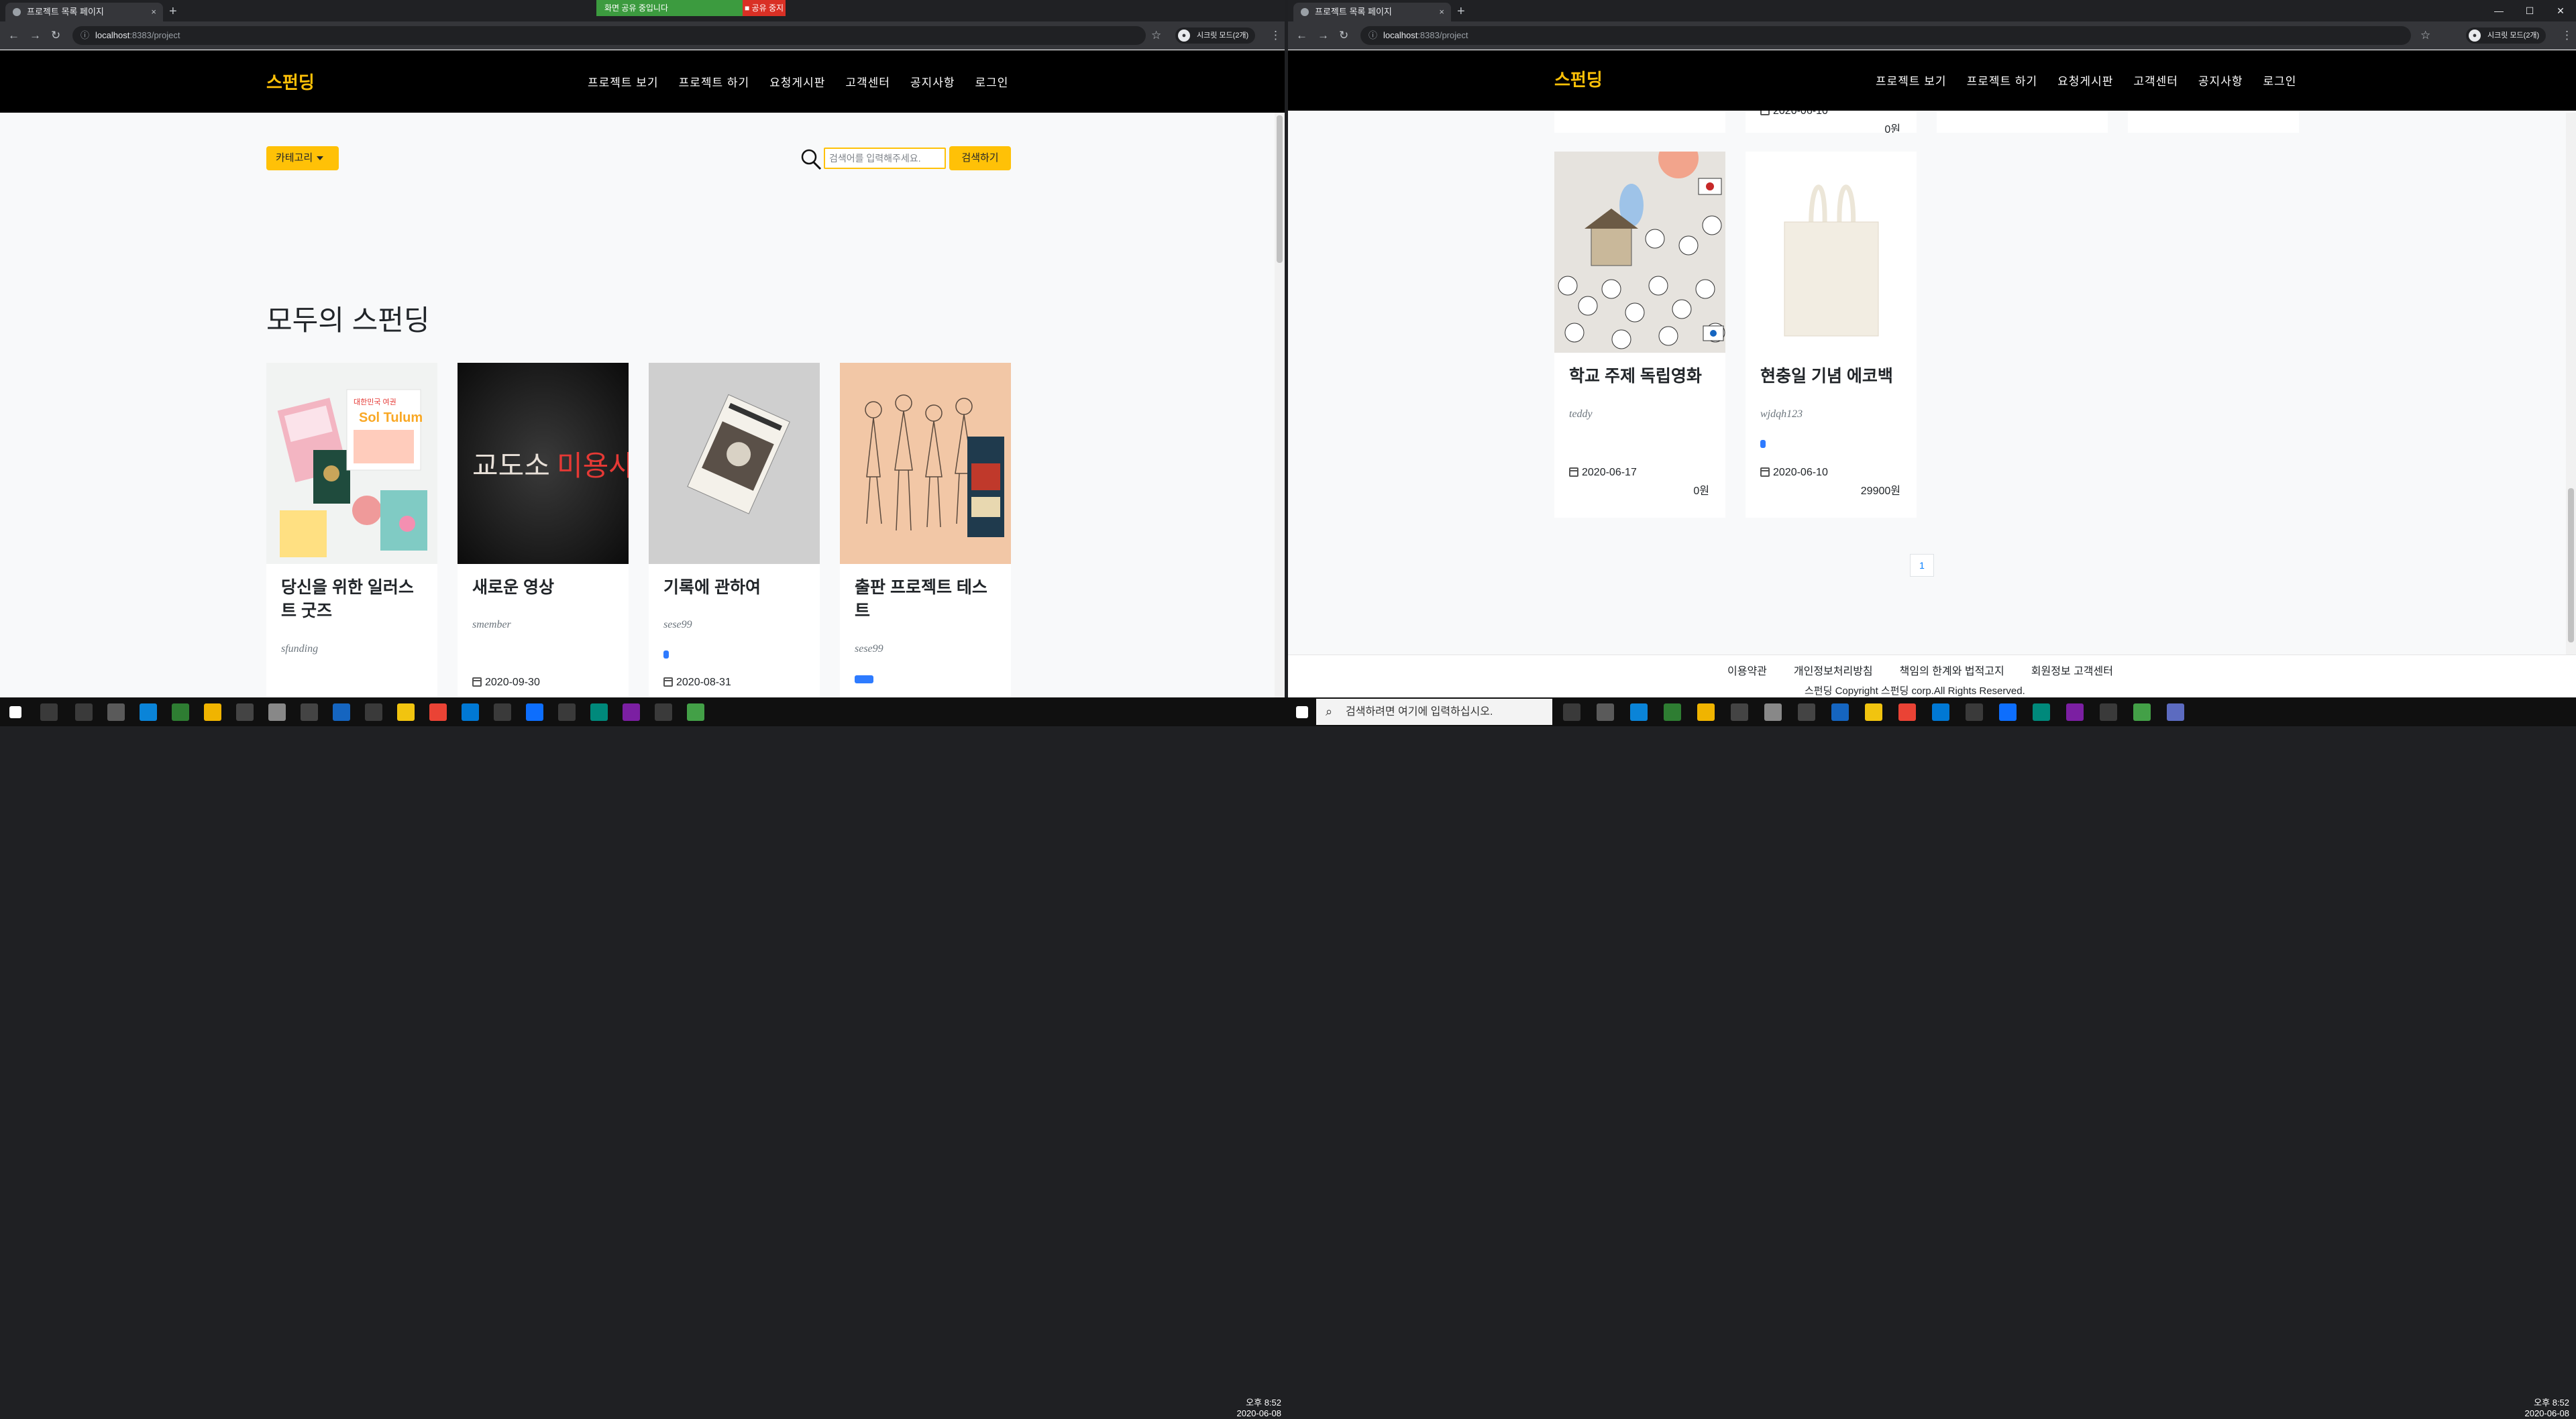  What do you see at coordinates (1706, 712) in the screenshot?
I see `explorer-icon` at bounding box center [1706, 712].